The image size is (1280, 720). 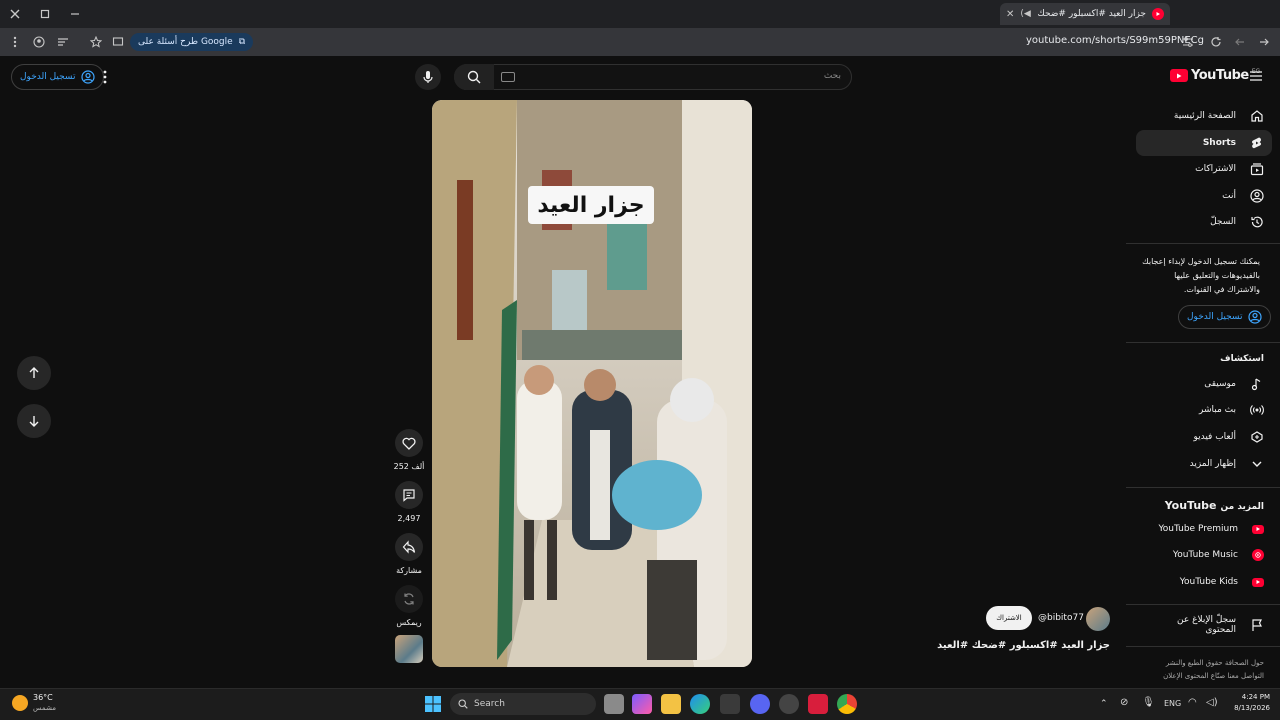 What do you see at coordinates (1158, 14) in the screenshot?
I see `youtube-favicon-icon` at bounding box center [1158, 14].